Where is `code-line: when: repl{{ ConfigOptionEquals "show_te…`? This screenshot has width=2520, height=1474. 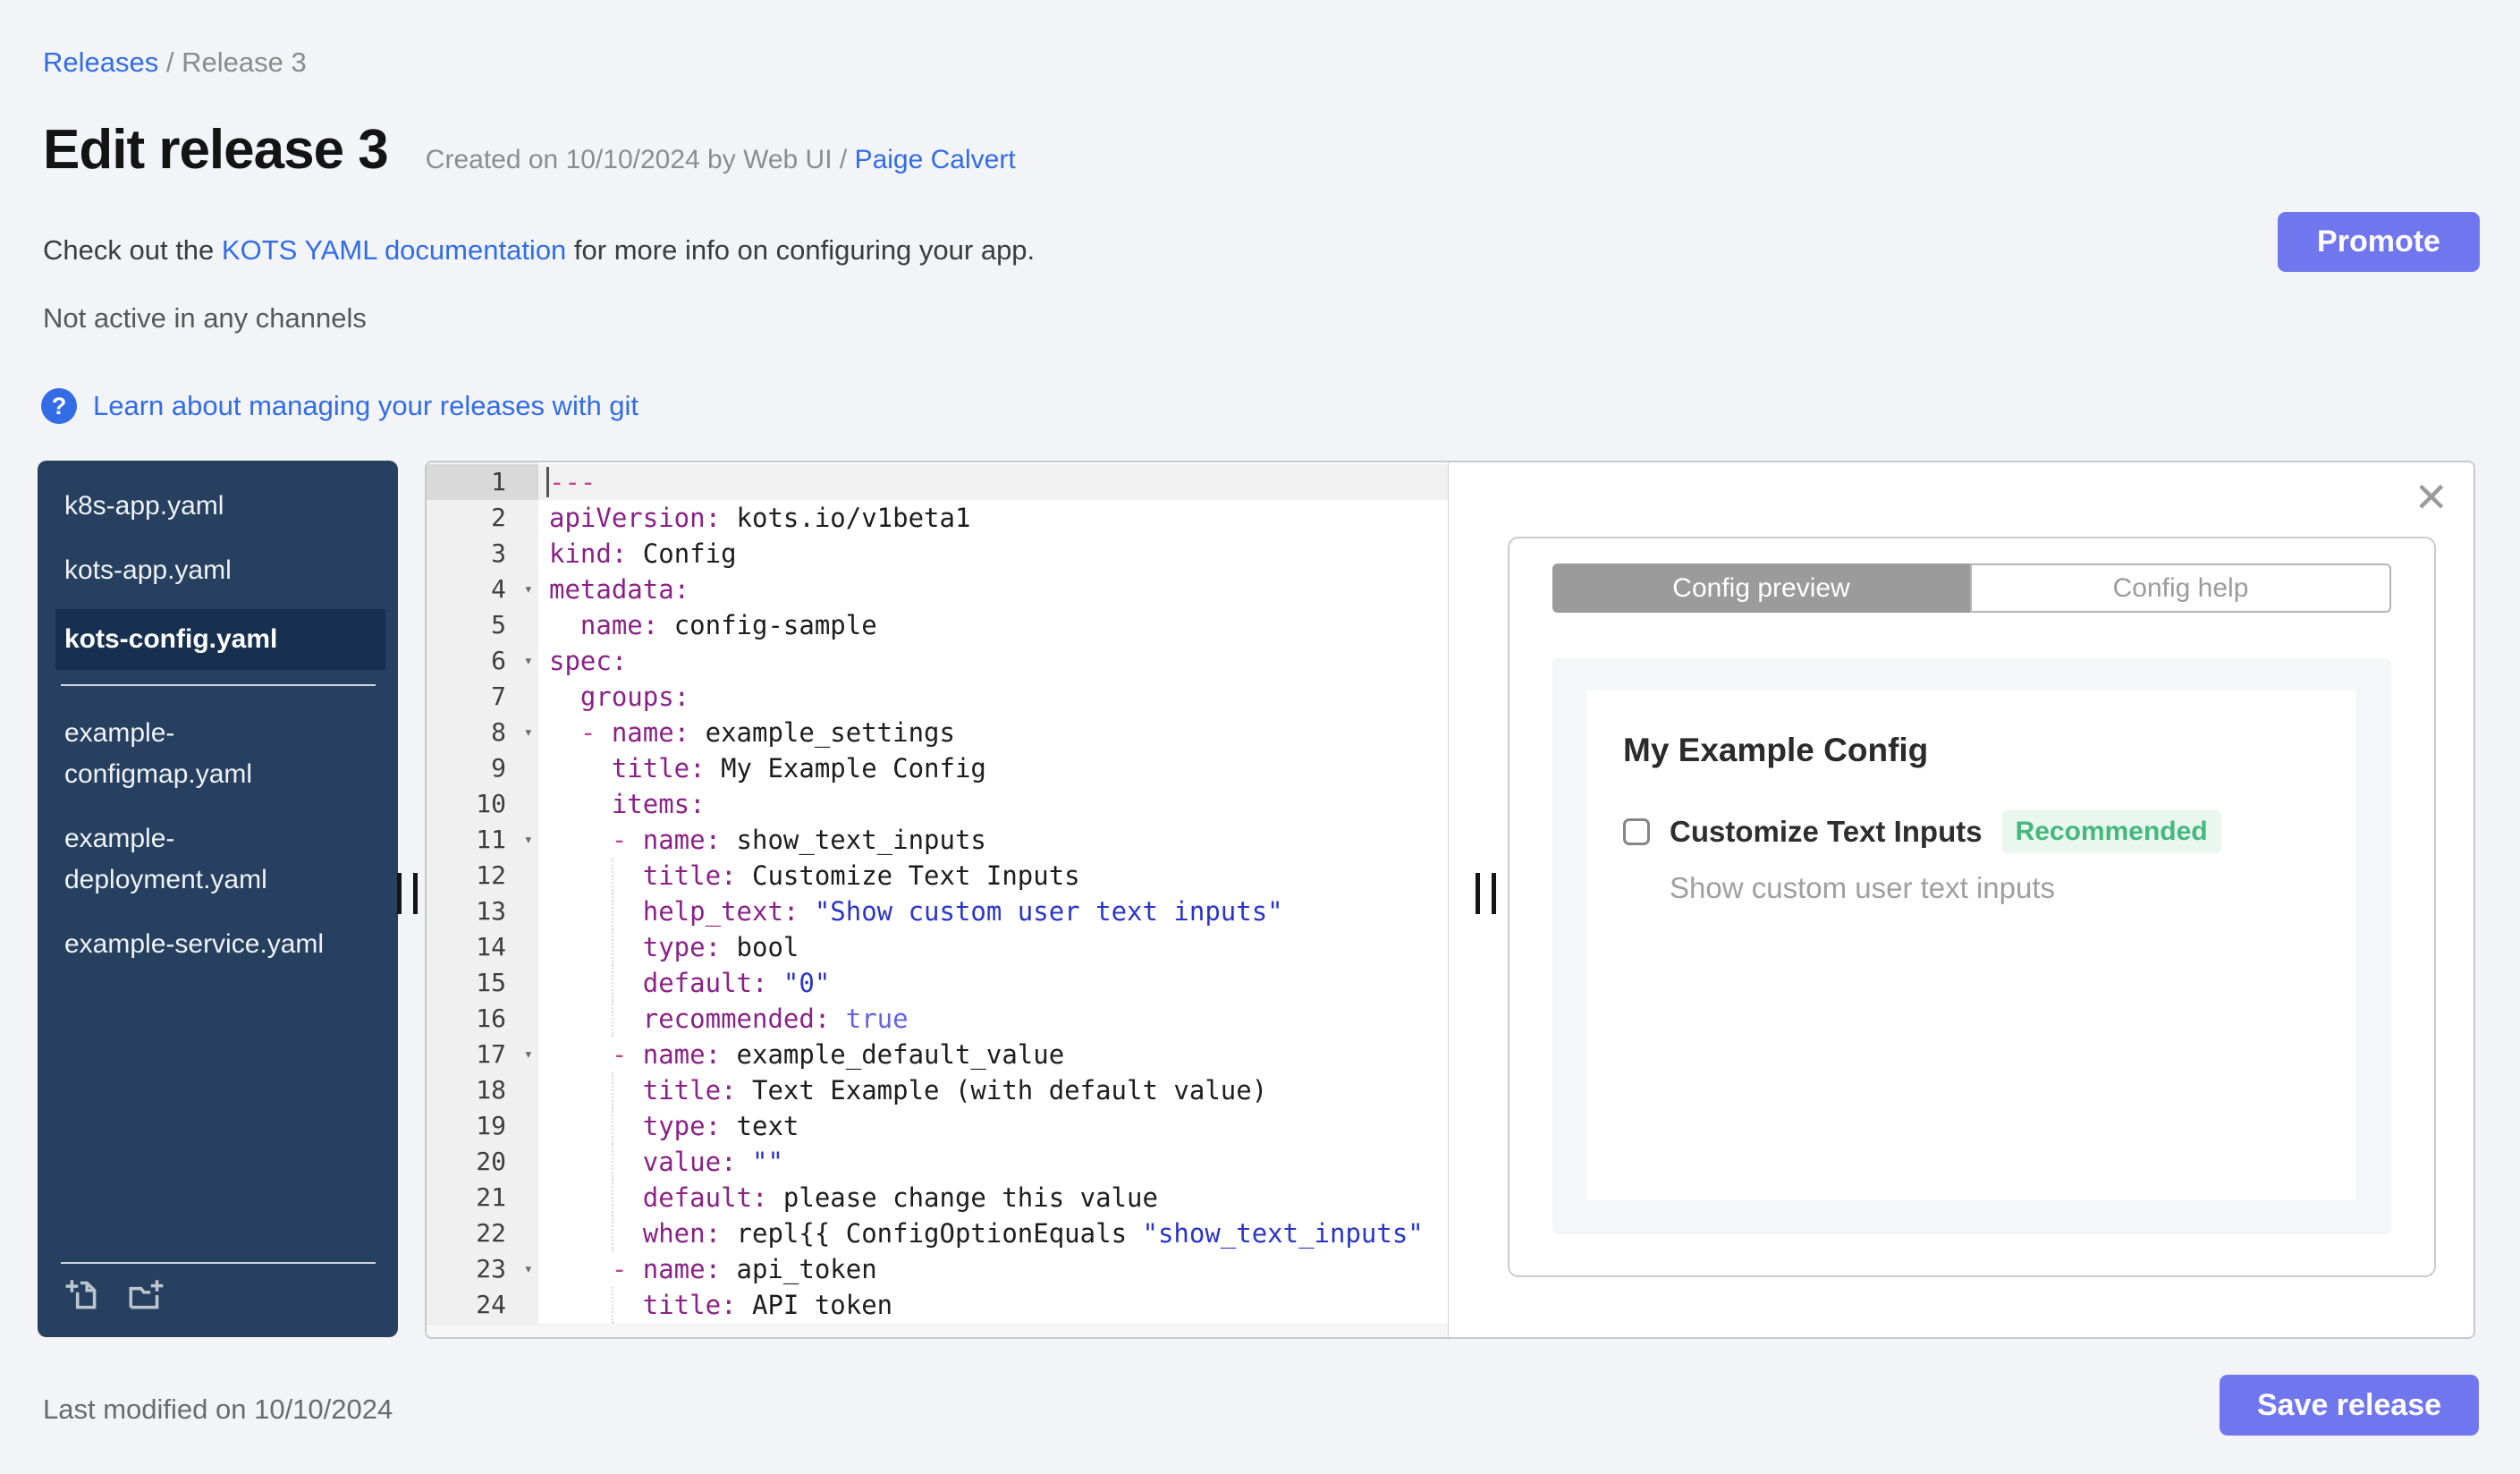 code-line: when: repl{{ ConfigOptionEquals "show_te… is located at coordinates (993, 1233).